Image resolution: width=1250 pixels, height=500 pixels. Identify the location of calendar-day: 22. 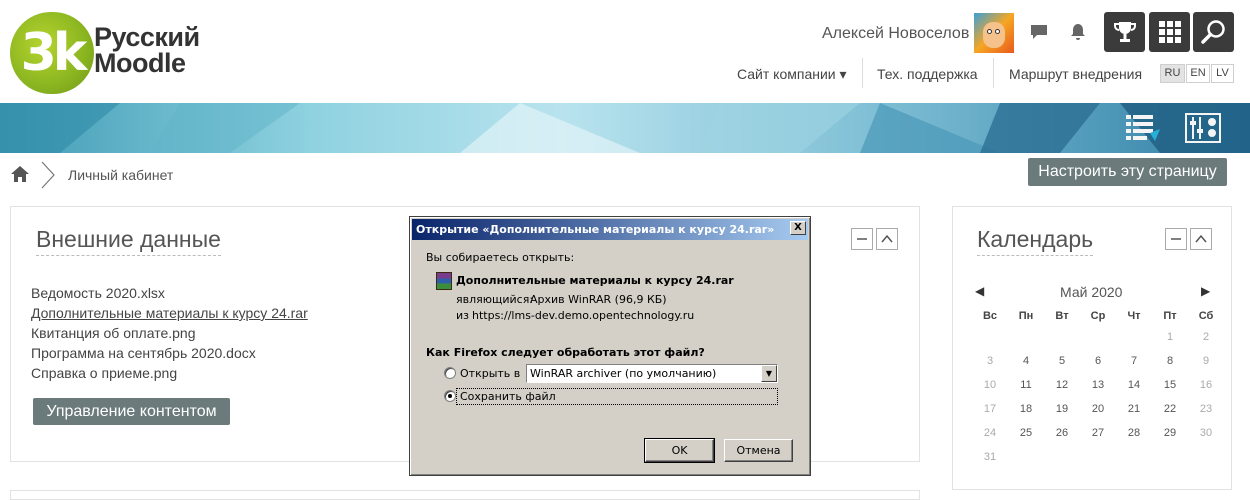
(1170, 409).